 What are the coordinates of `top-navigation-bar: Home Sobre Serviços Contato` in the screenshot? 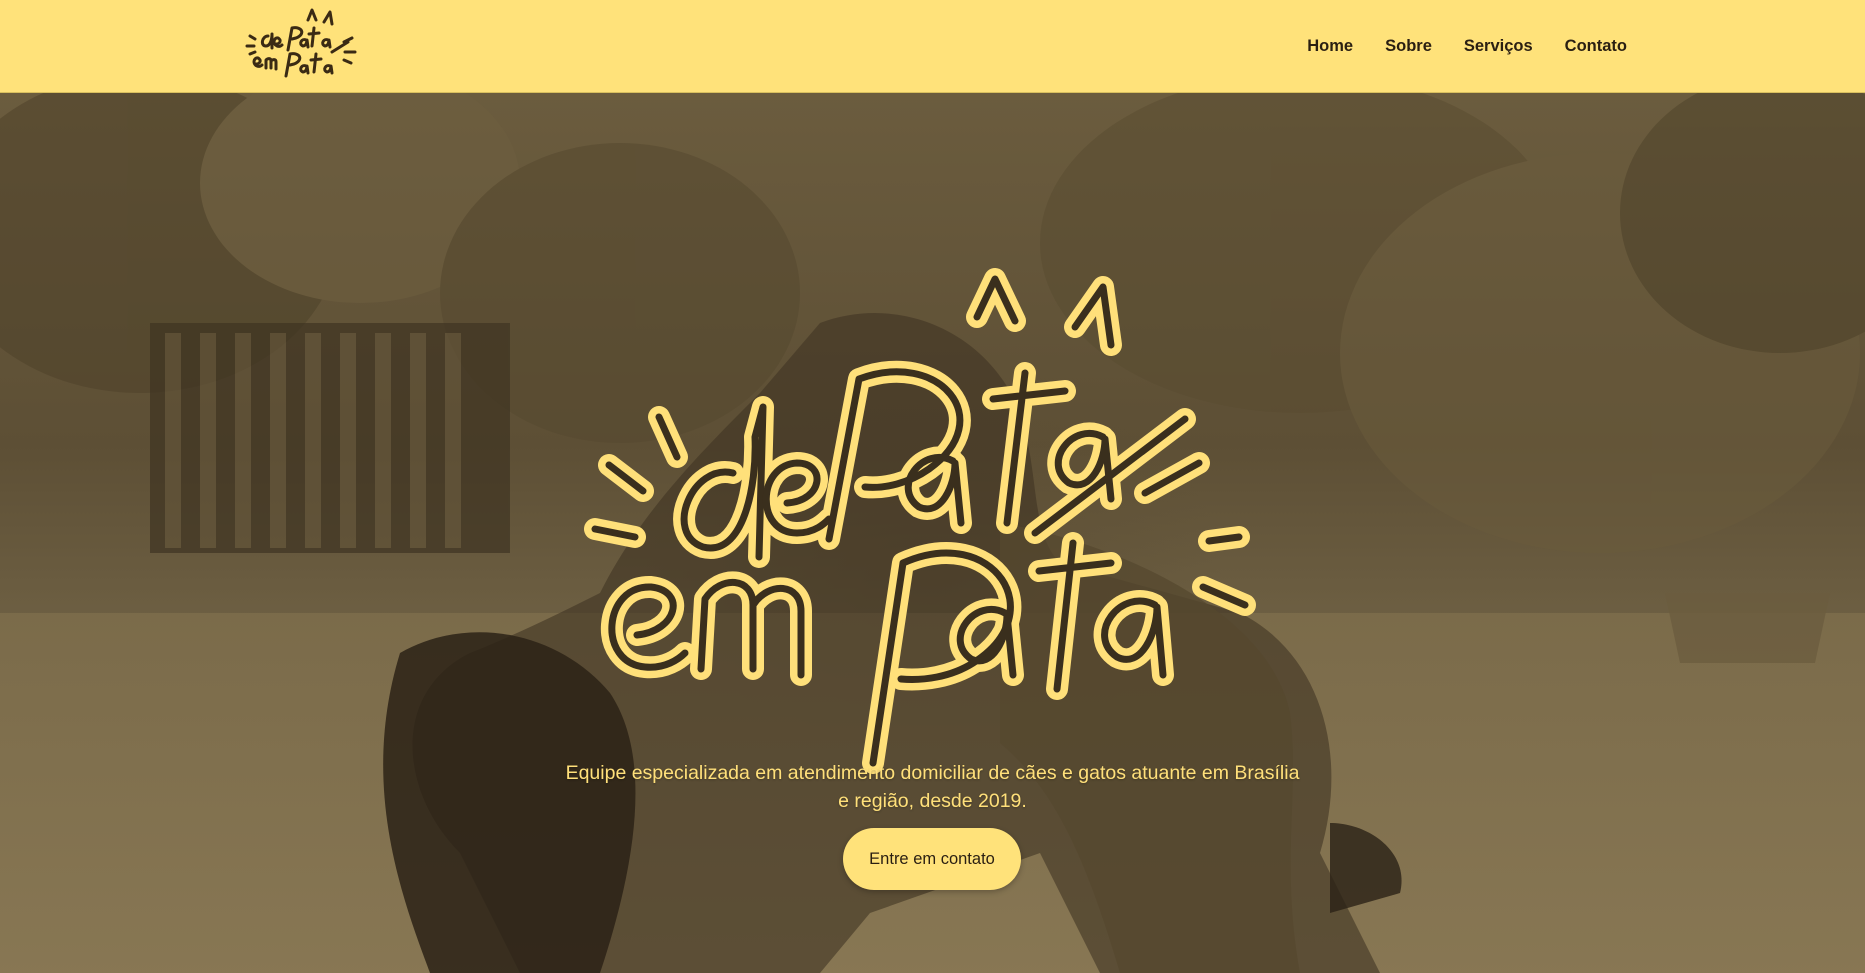 It's located at (932, 46).